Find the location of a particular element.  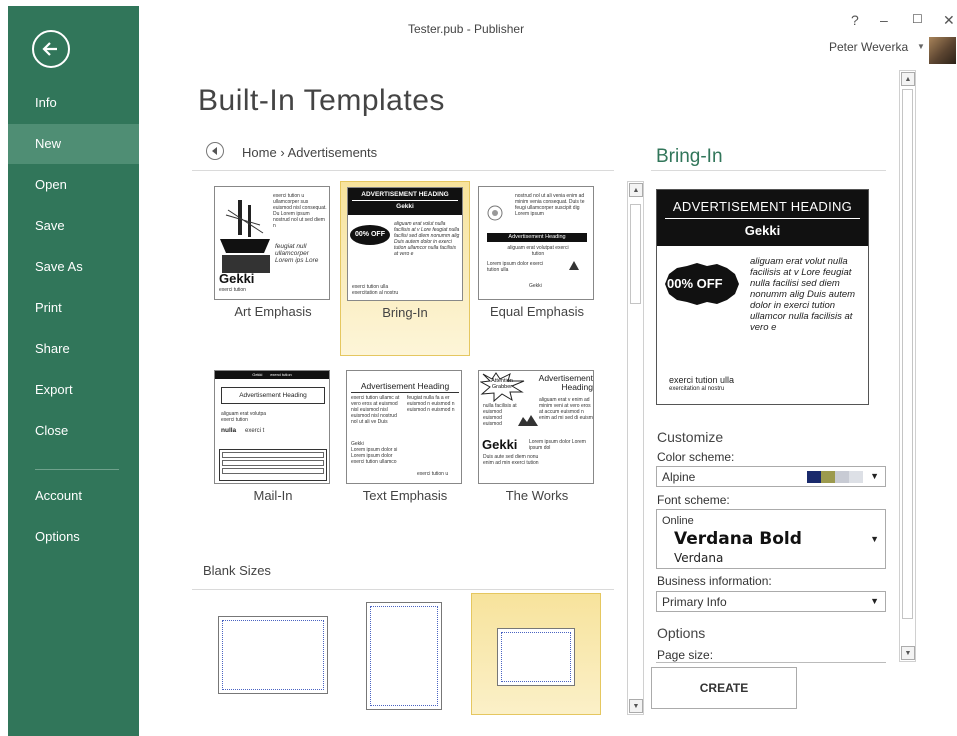

breadcrumb-home: Home is located at coordinates (259, 152).